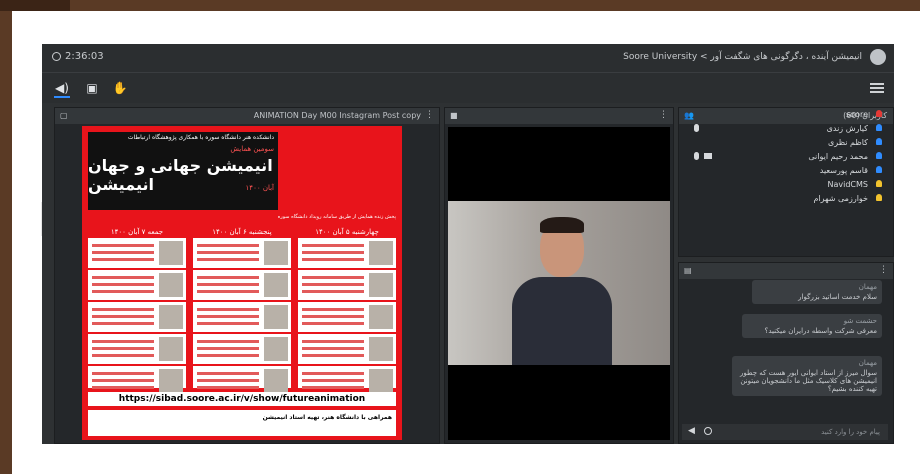  Describe the element at coordinates (786, 143) in the screenshot. I see `user-row: کاظم نظری` at that location.